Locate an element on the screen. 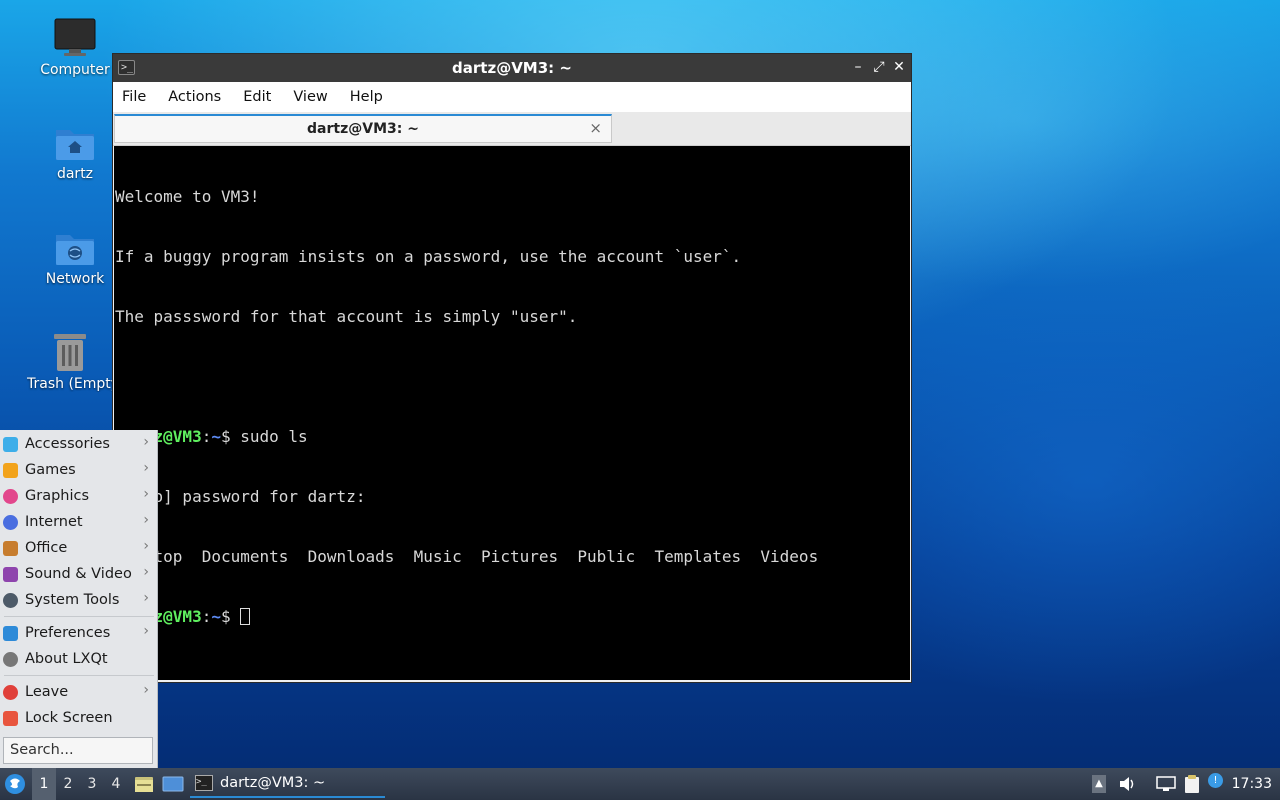 This screenshot has height=800, width=1280. window-titlebar: >_ dartz@VM3: ~ – ⤢ ✕ is located at coordinates (512, 68).